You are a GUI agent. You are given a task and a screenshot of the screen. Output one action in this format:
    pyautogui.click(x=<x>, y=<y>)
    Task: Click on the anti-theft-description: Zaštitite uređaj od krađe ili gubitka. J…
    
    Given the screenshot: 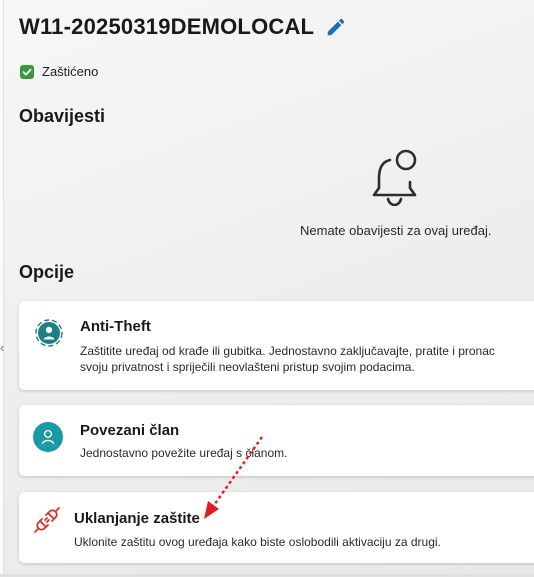 What is the action you would take?
    pyautogui.click(x=287, y=359)
    